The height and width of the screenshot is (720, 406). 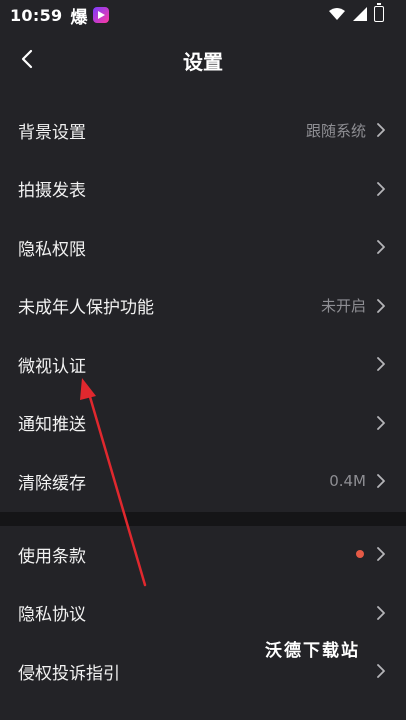 I want to click on settings-item-label: 清除缓存, so click(x=52, y=483).